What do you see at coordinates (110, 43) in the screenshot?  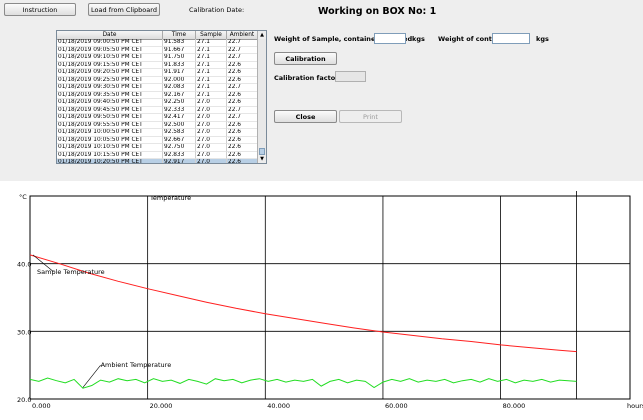 I see `table-cell: 01/18/2019 09:00:50 PM CET` at bounding box center [110, 43].